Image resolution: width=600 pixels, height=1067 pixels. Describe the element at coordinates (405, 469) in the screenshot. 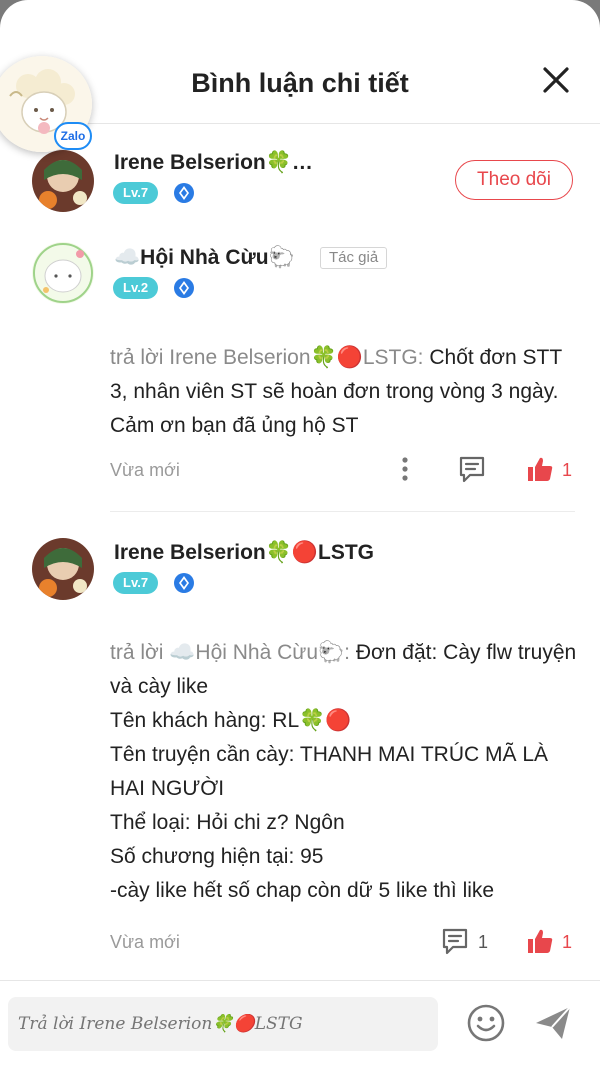

I see `more-options-icon` at that location.